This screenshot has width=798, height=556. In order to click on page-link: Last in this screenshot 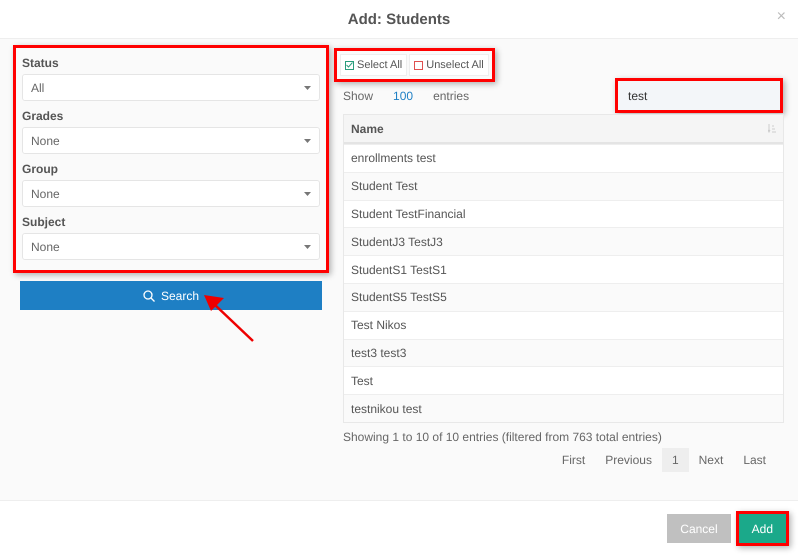, I will do `click(754, 460)`.